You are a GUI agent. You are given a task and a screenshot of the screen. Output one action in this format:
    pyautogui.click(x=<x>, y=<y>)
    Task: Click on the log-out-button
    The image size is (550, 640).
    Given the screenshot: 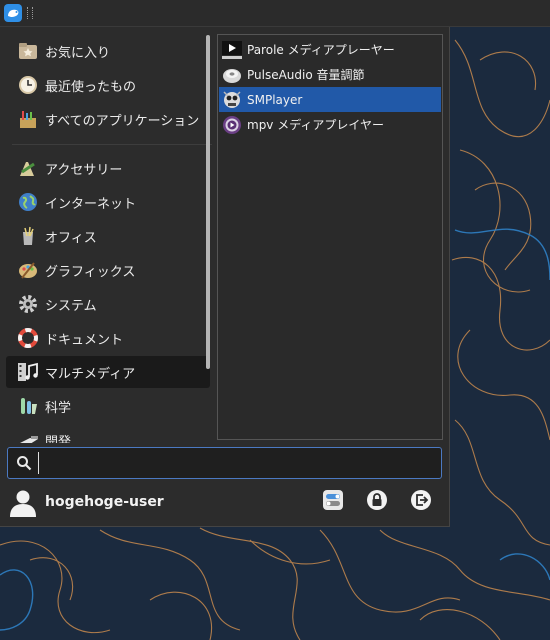 What is the action you would take?
    pyautogui.click(x=421, y=502)
    